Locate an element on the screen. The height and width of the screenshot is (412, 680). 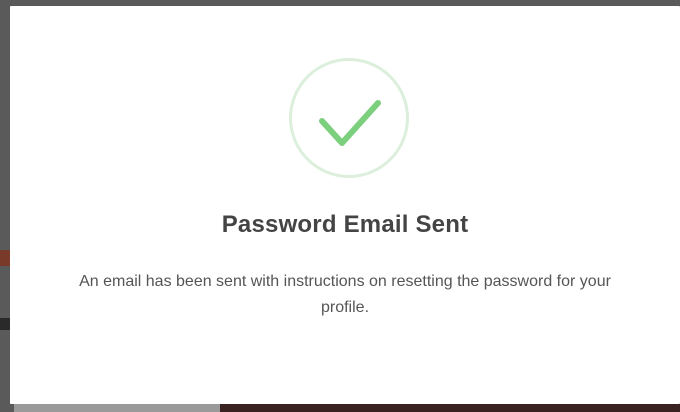
checkmark-icon is located at coordinates (350, 123).